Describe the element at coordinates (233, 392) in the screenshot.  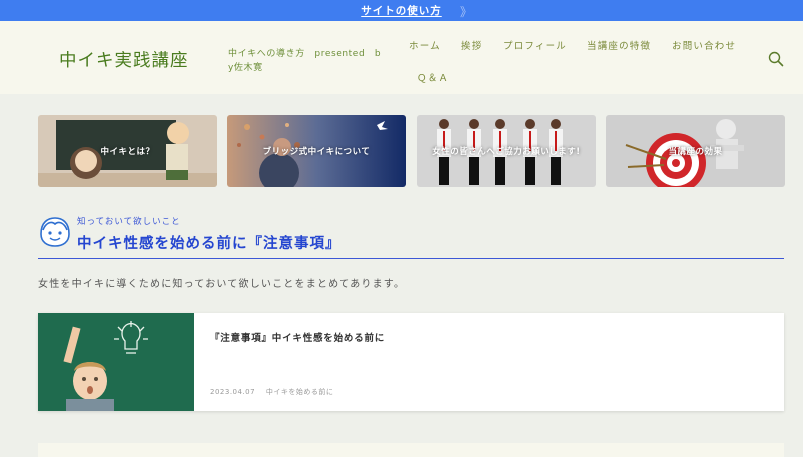
I see `post-date: 2023.04.07` at that location.